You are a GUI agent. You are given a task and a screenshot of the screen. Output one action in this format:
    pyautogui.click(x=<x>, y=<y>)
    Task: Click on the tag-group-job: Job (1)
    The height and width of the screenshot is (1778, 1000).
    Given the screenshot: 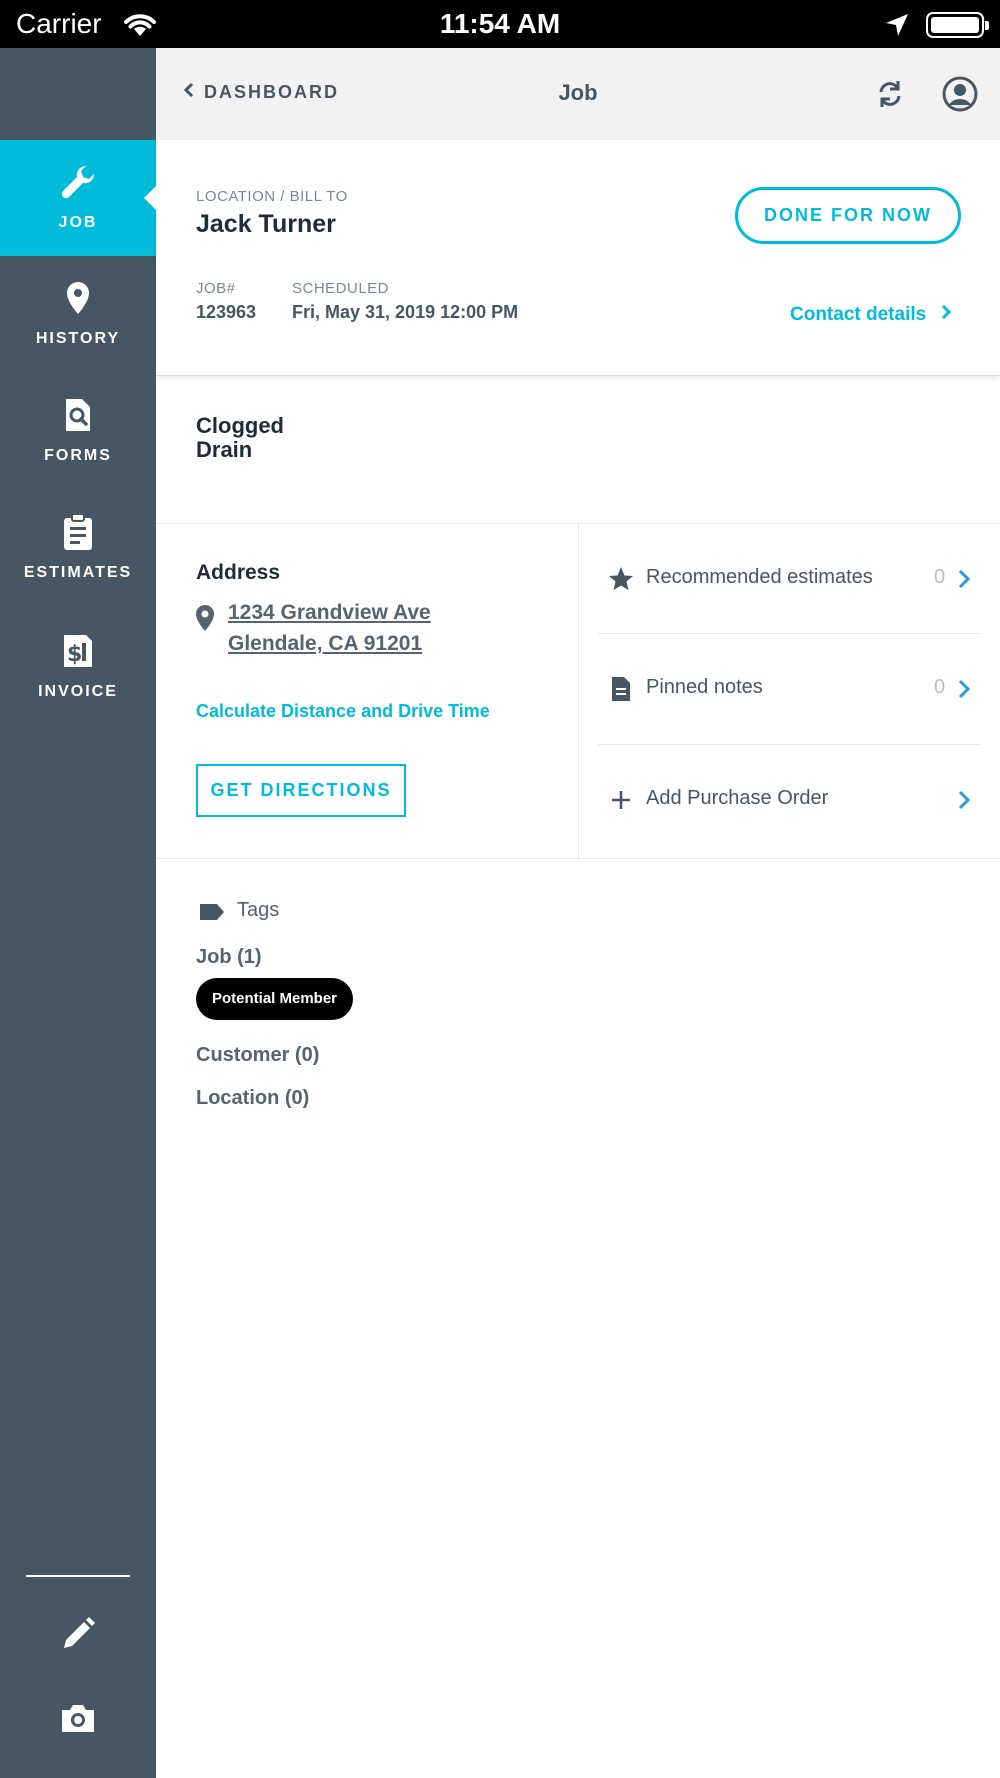 What is the action you would take?
    pyautogui.click(x=229, y=957)
    